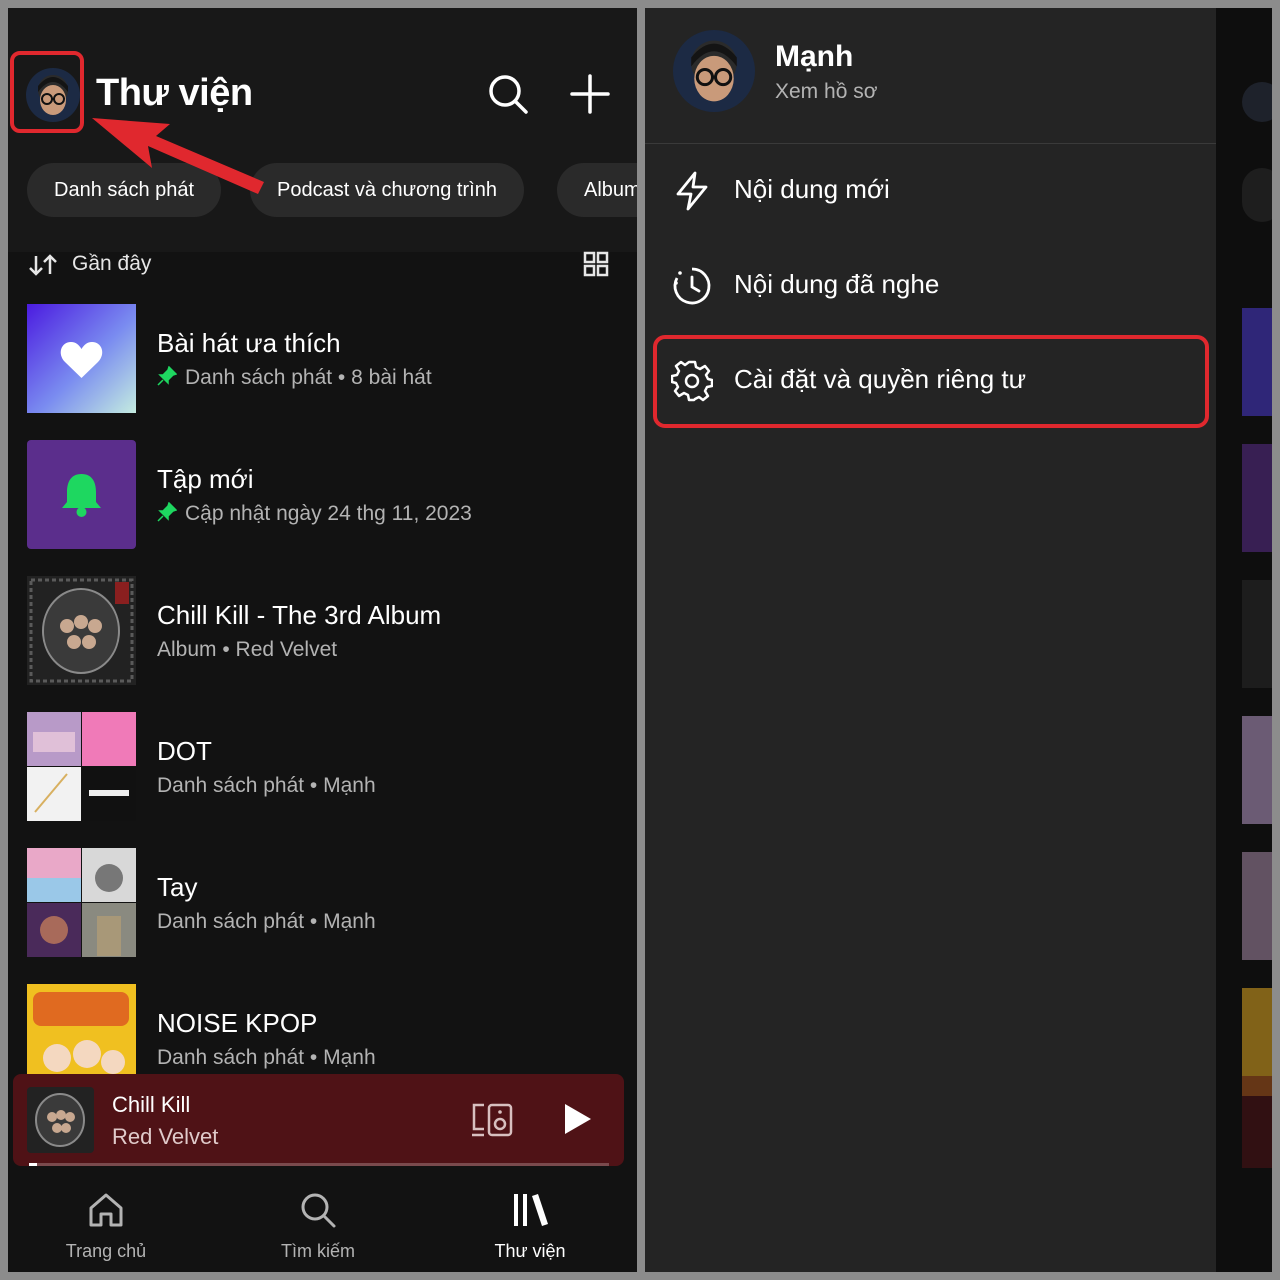 The width and height of the screenshot is (1280, 1280). I want to click on lightning-icon, so click(692, 191).